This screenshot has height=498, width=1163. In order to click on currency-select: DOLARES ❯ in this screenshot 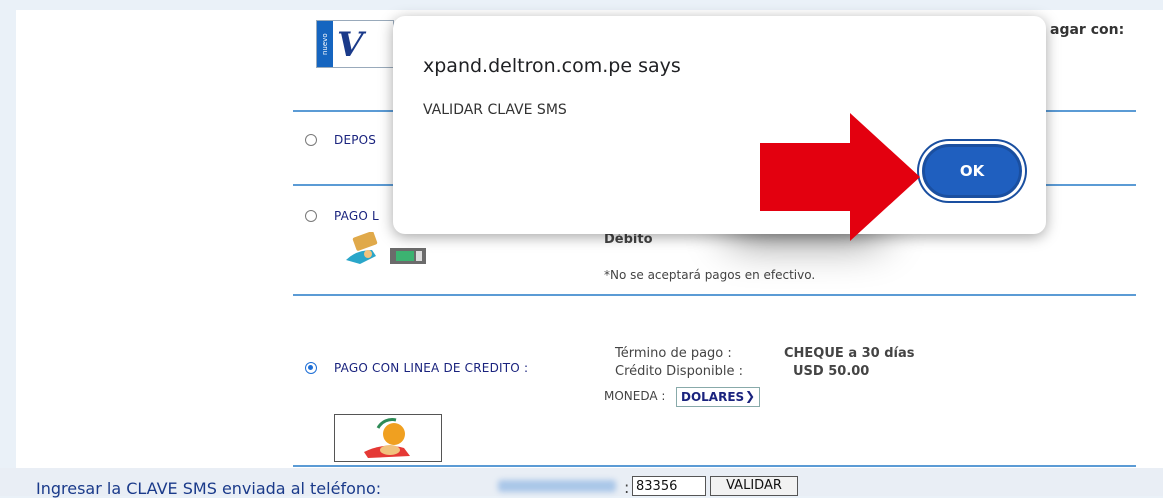, I will do `click(718, 397)`.